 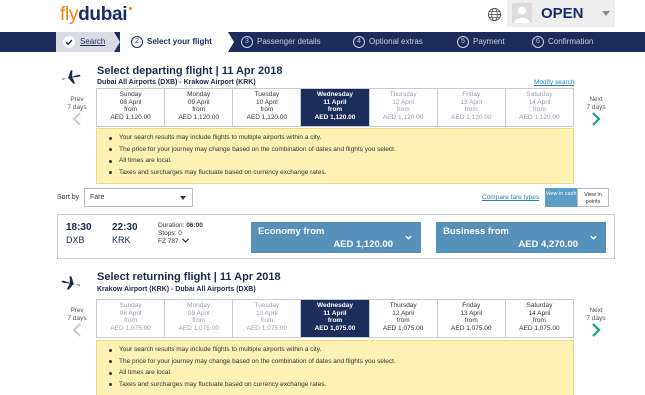 I want to click on date-day: Monday, so click(x=199, y=94).